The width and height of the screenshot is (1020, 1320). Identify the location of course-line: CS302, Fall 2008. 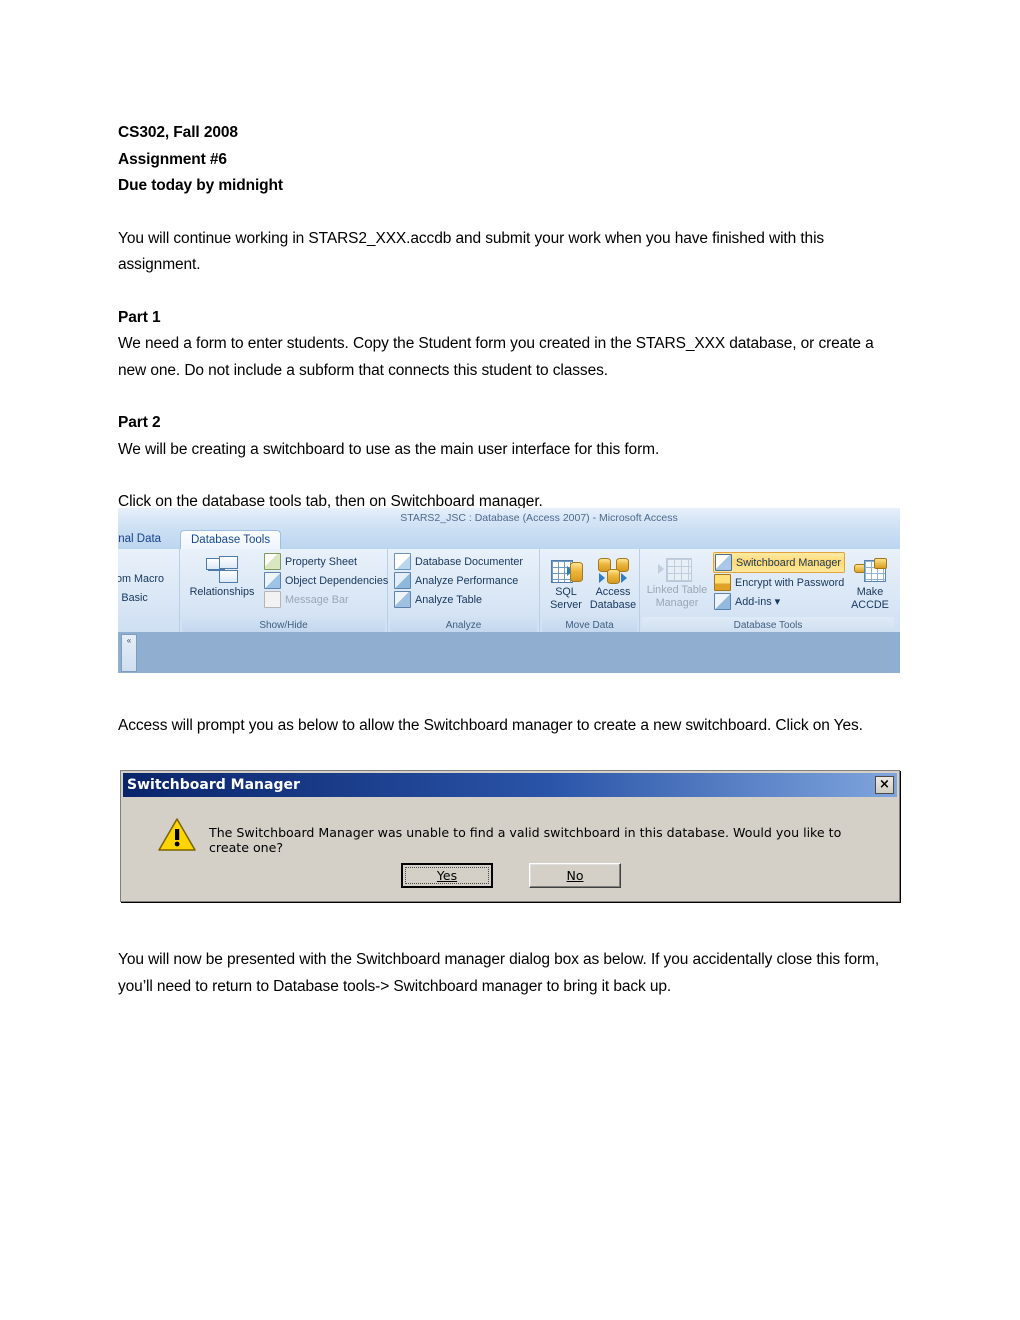
(178, 132).